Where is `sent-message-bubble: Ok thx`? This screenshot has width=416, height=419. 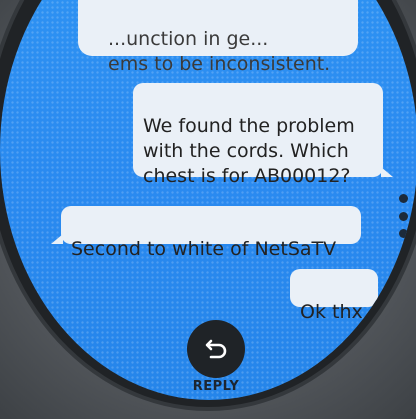 sent-message-bubble: Ok thx is located at coordinates (339, 296).